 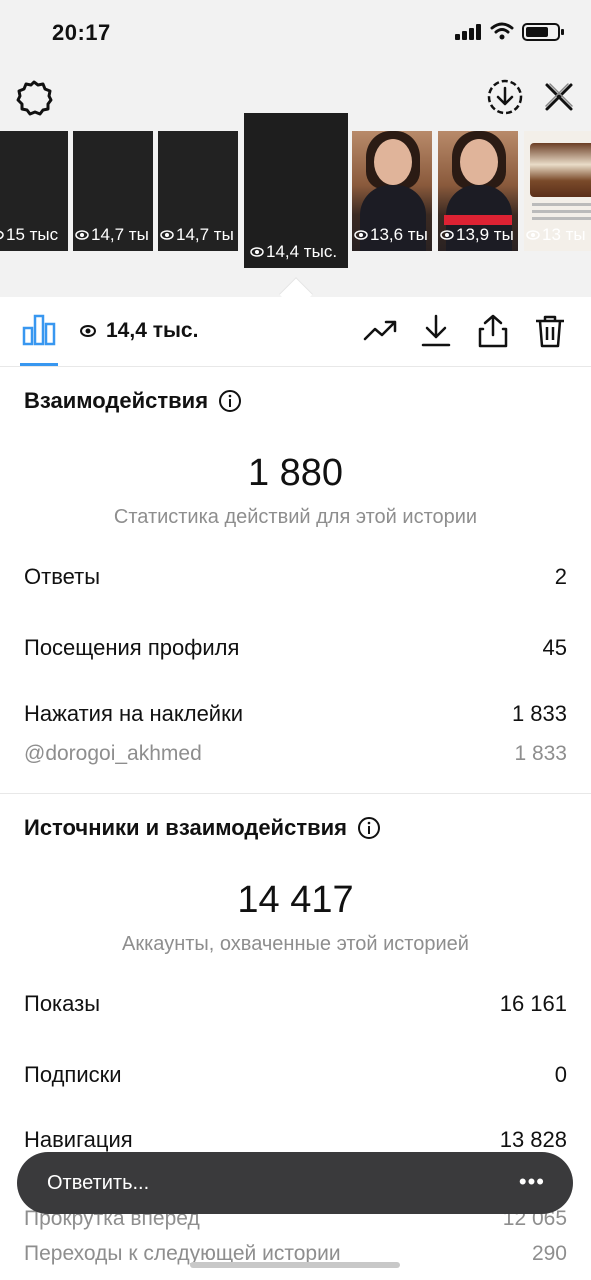 What do you see at coordinates (295, 1075) in the screenshot?
I see `stat-row-follows: Подписки 0` at bounding box center [295, 1075].